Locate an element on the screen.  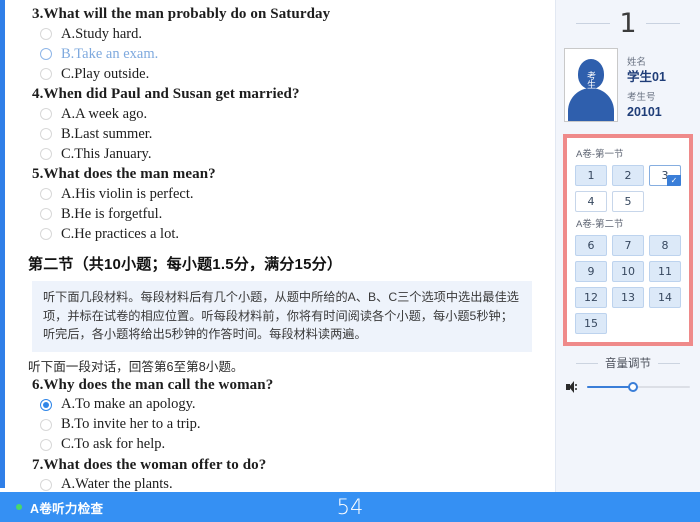
nav-button-6: 6 is located at coordinates (591, 245).